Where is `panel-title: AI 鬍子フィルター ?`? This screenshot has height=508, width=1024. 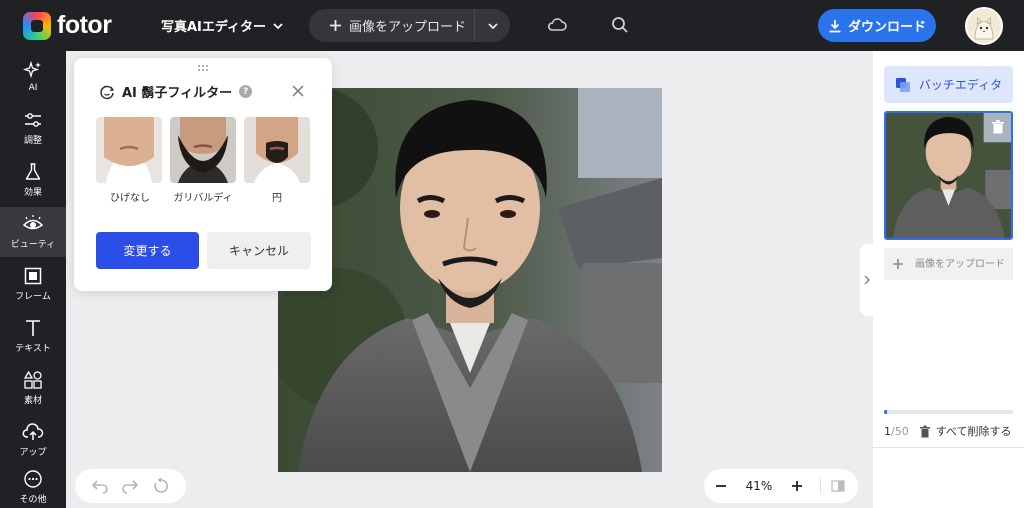
panel-title: AI 鬍子フィルター ? is located at coordinates (176, 91).